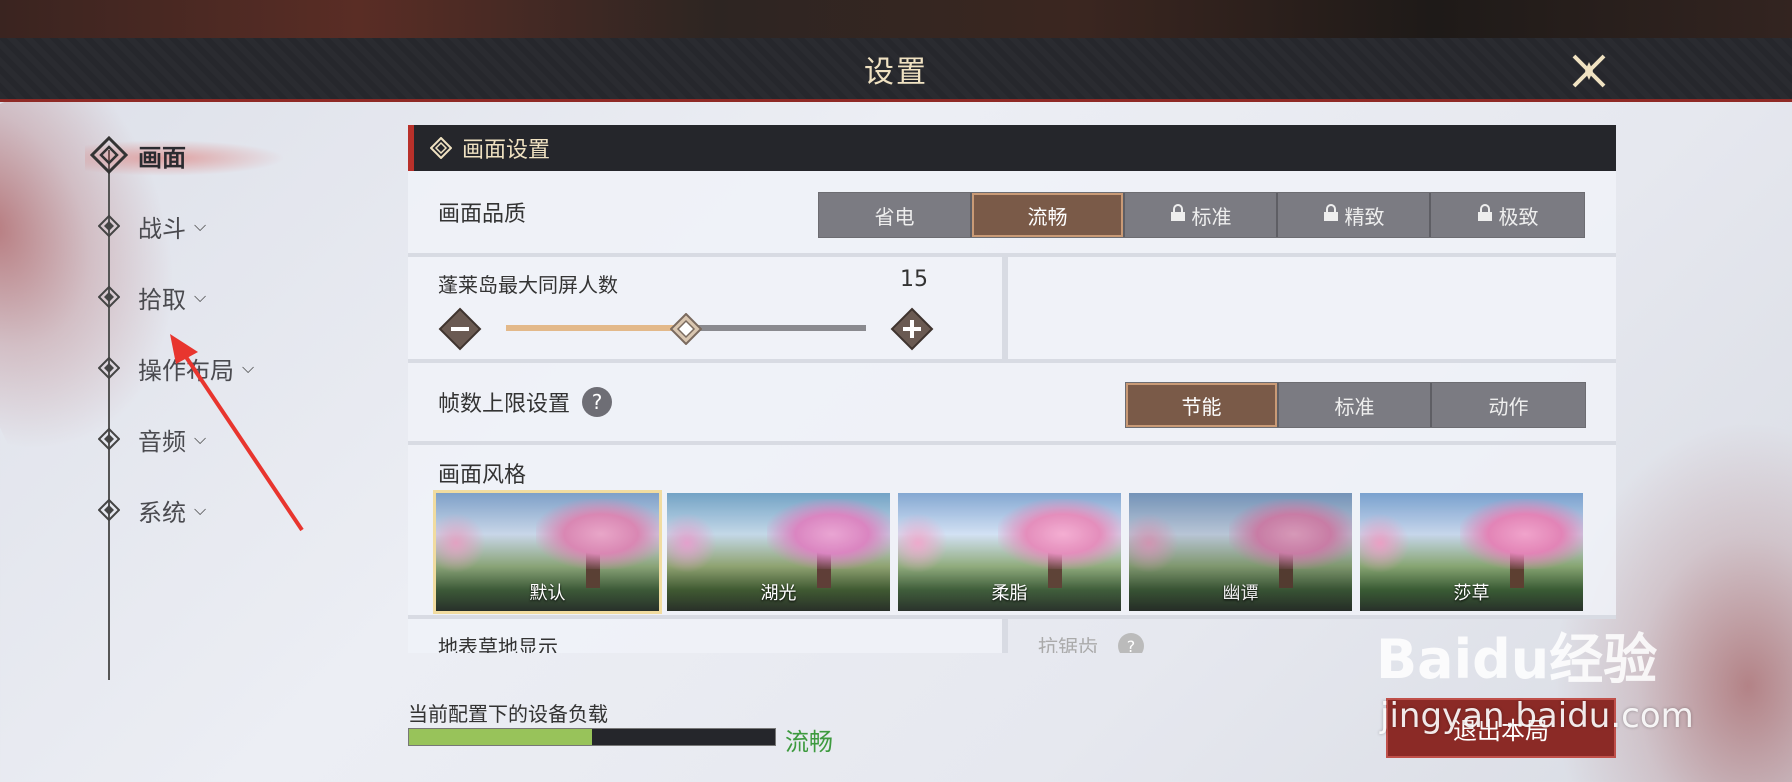 The image size is (1792, 782). I want to click on fps-option-power-save: 节能, so click(1202, 405).